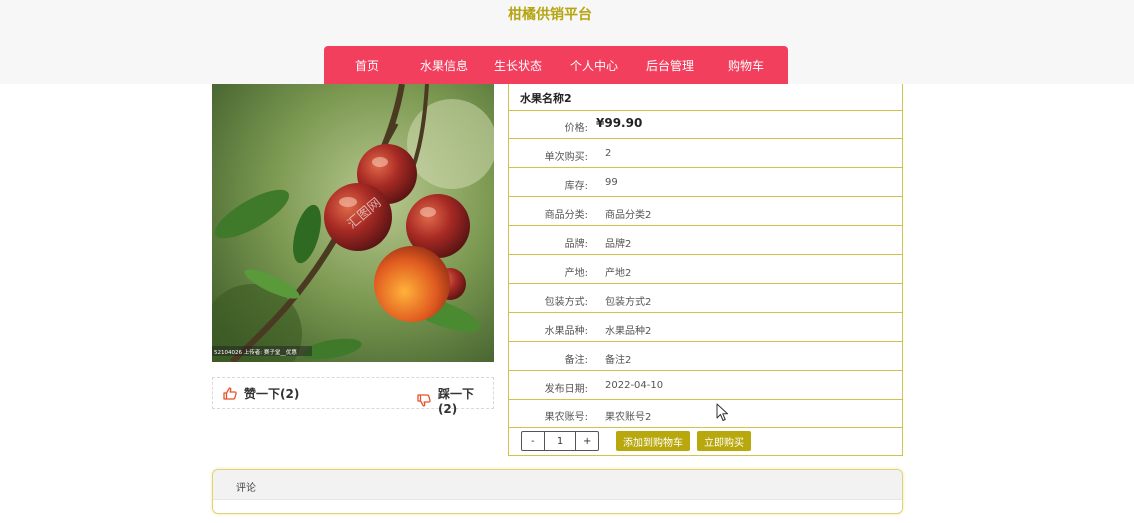 This screenshot has height=523, width=1134. What do you see at coordinates (566, 215) in the screenshot?
I see `detail-label: 商品分类:` at bounding box center [566, 215].